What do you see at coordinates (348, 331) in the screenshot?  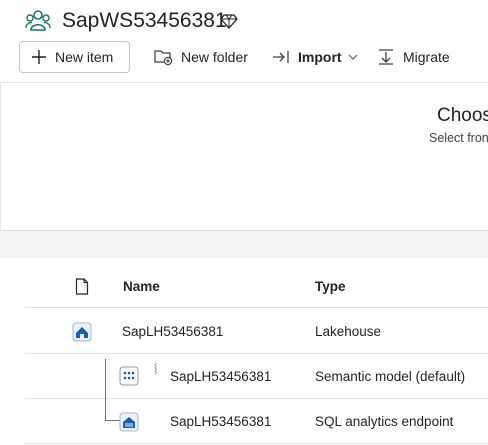 I see `item-type: Lakehouse` at bounding box center [348, 331].